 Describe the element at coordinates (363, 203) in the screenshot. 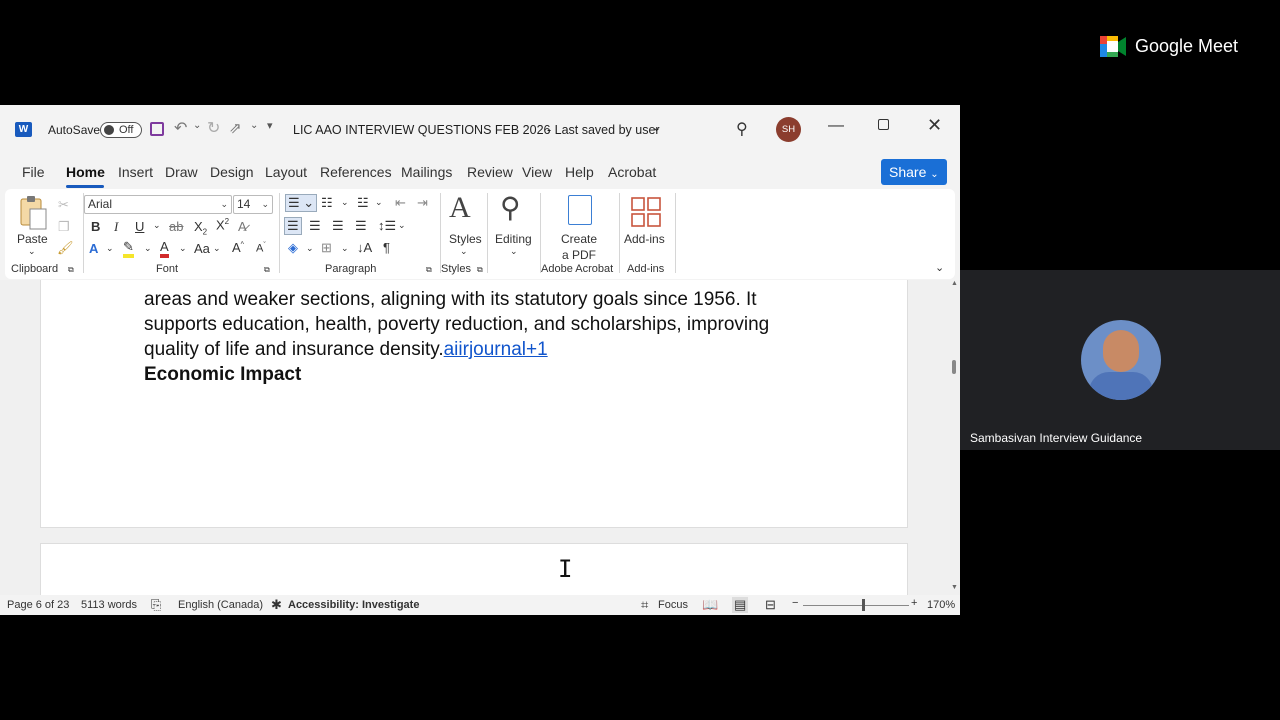

I see `multilevel-list-icon: ☳` at that location.